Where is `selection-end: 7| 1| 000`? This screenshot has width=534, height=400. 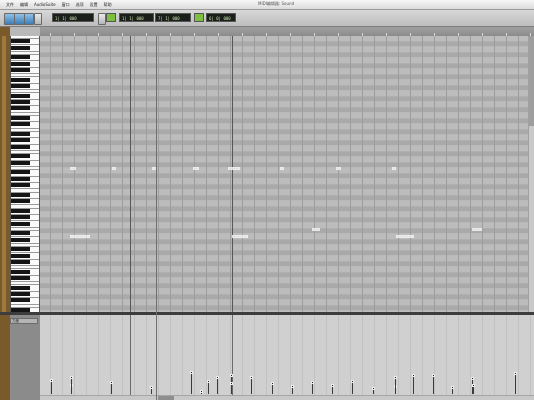 selection-end: 7| 1| 000 is located at coordinates (173, 17).